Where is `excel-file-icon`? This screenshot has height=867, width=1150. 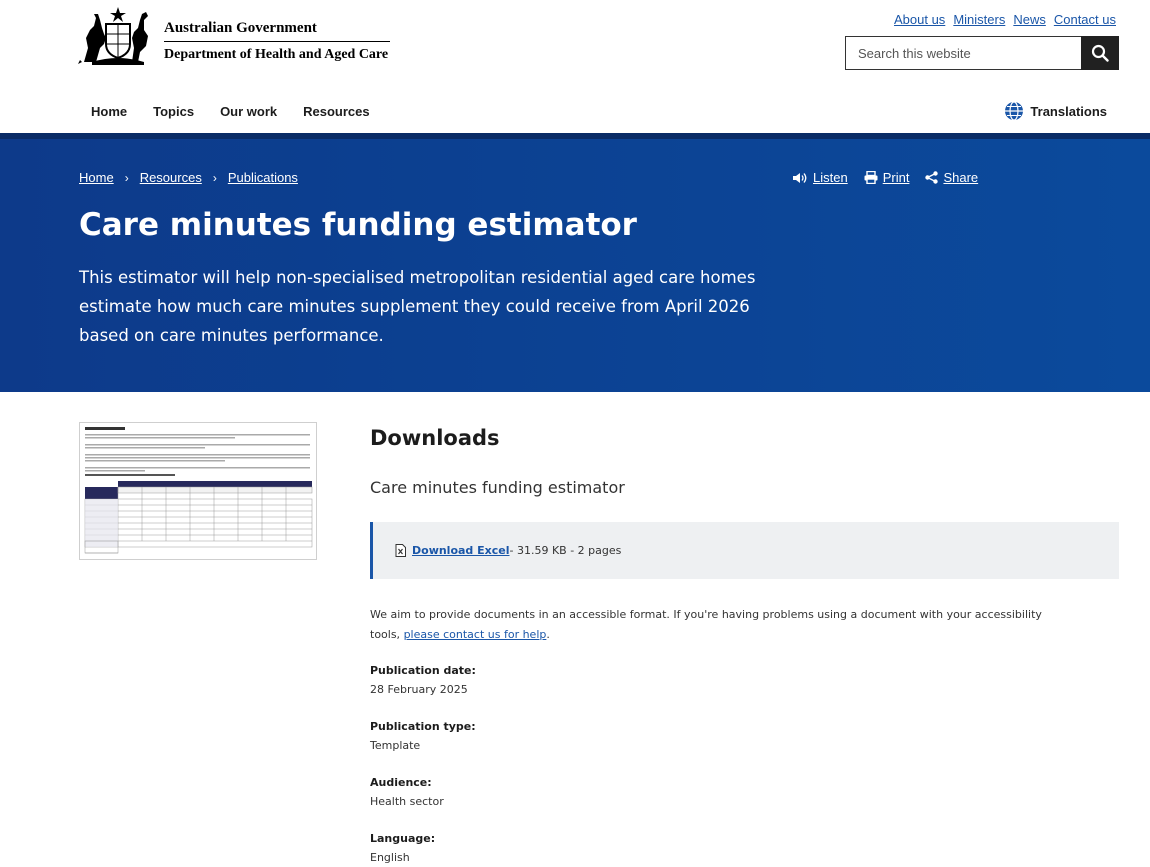 excel-file-icon is located at coordinates (400, 550).